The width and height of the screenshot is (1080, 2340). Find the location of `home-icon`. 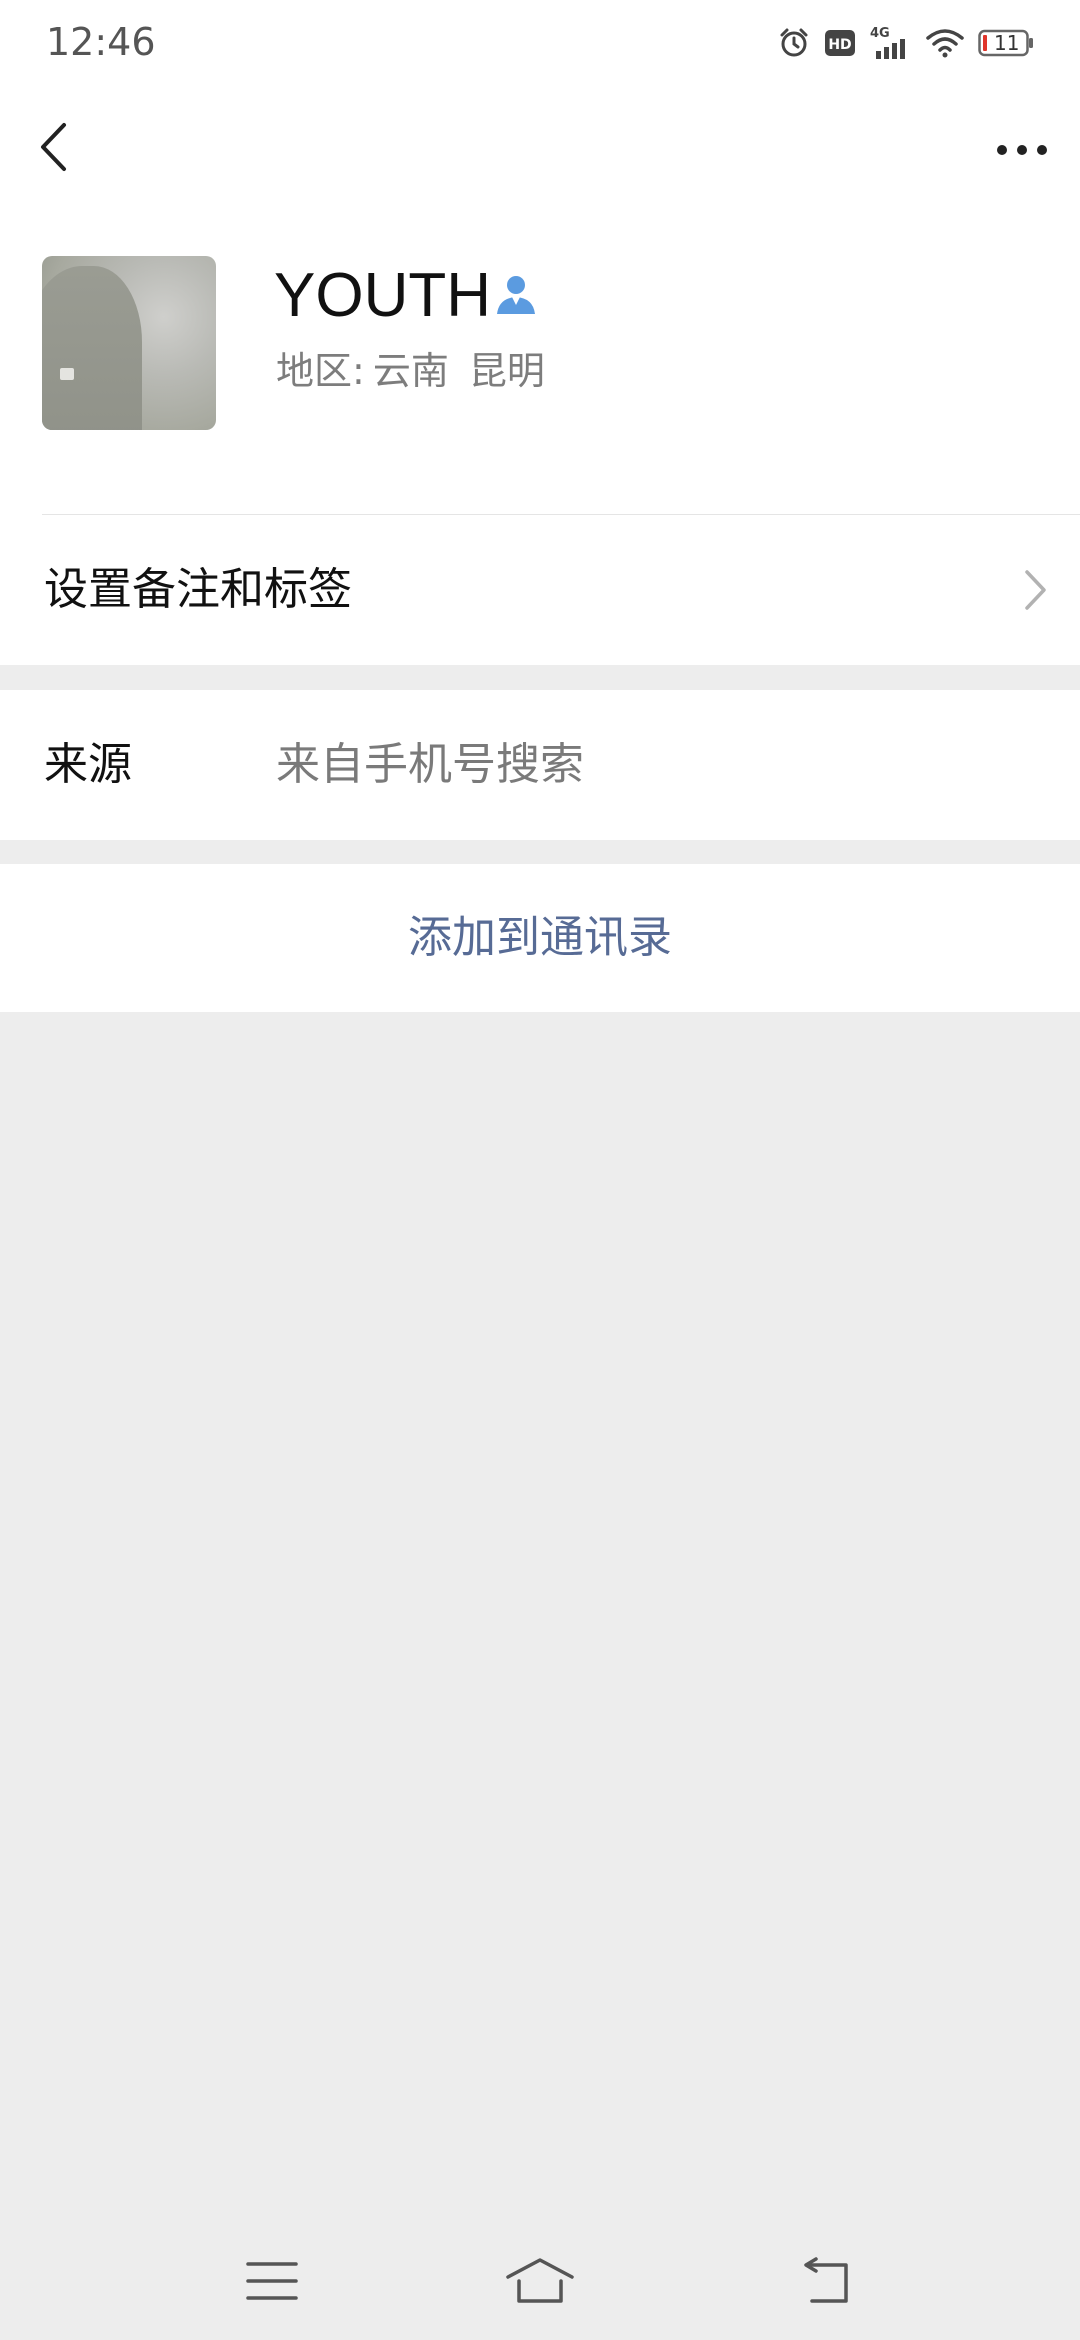

home-icon is located at coordinates (540, 2283).